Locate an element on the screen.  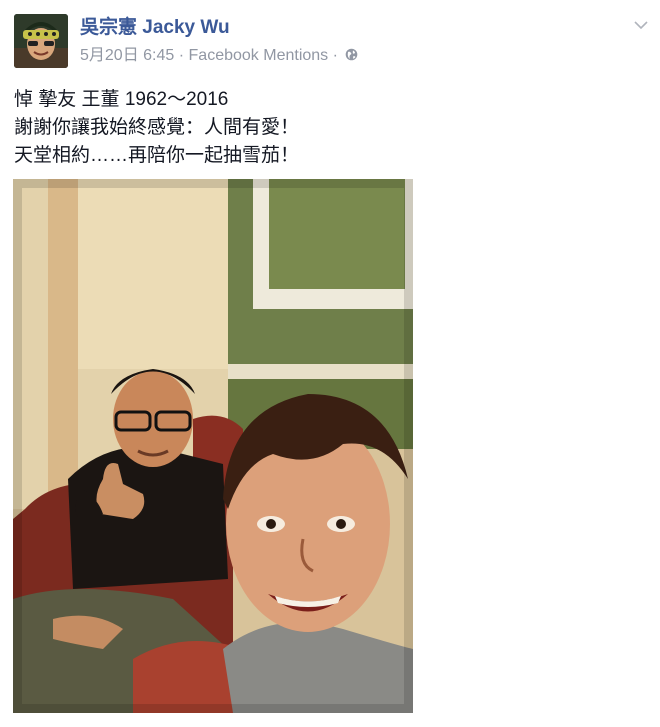
author-name: 吳宗憲 Jacky Wu is located at coordinates (155, 28).